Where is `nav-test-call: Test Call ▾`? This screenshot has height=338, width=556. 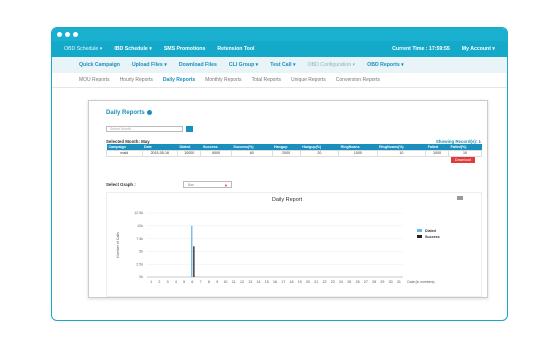 nav-test-call: Test Call ▾ is located at coordinates (282, 65).